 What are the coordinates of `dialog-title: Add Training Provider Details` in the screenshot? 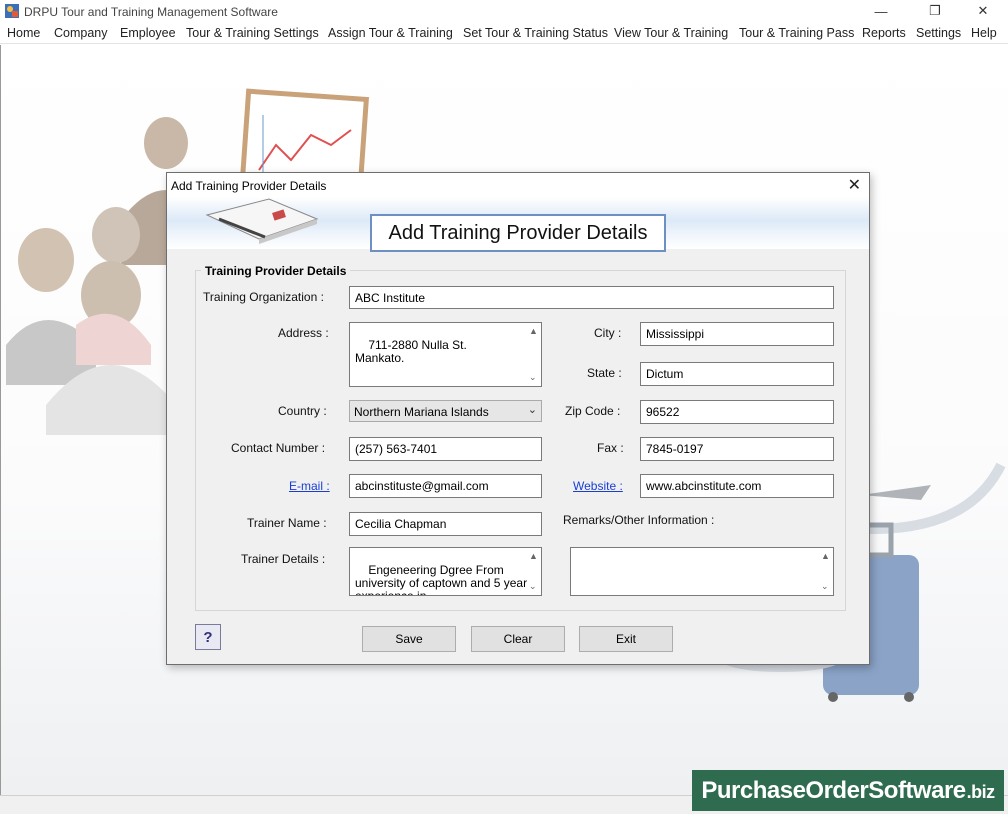 It's located at (249, 186).